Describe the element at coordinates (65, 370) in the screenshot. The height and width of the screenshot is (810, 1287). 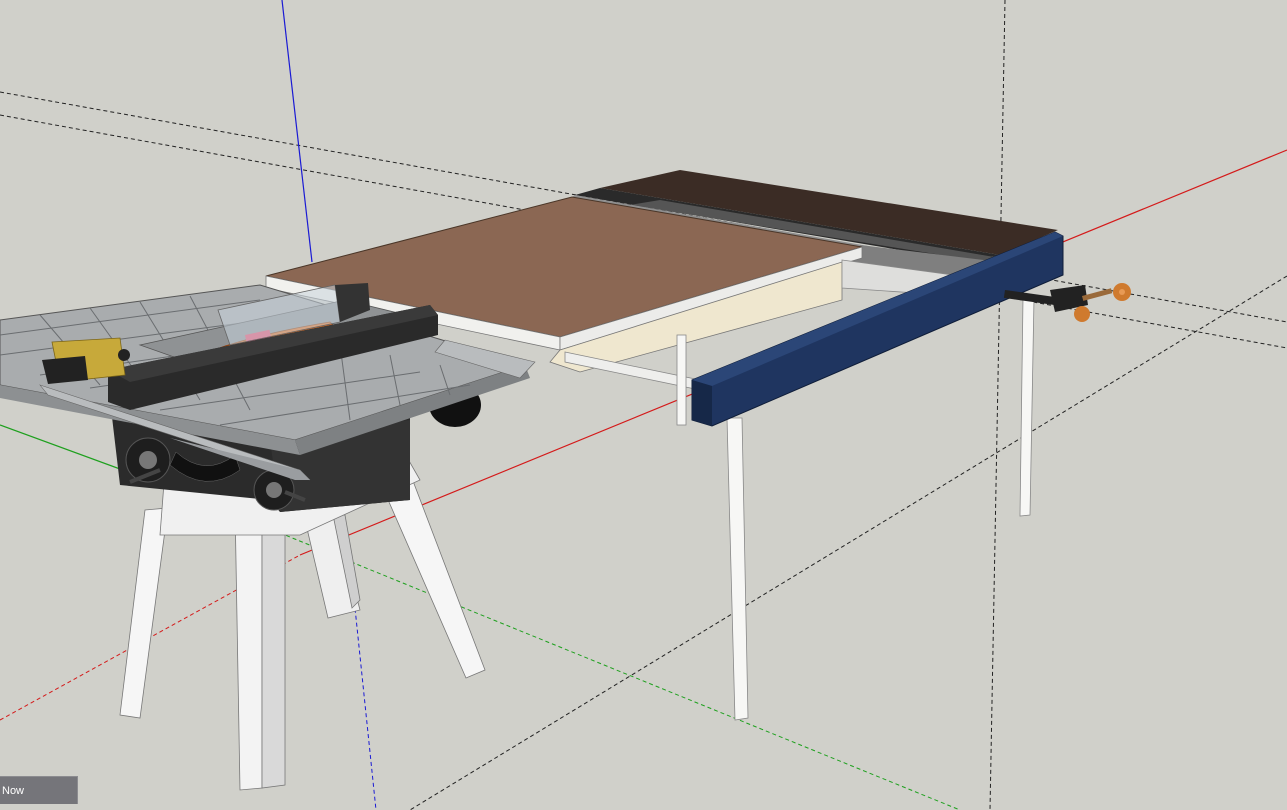
I see `fence-lock-handle` at that location.